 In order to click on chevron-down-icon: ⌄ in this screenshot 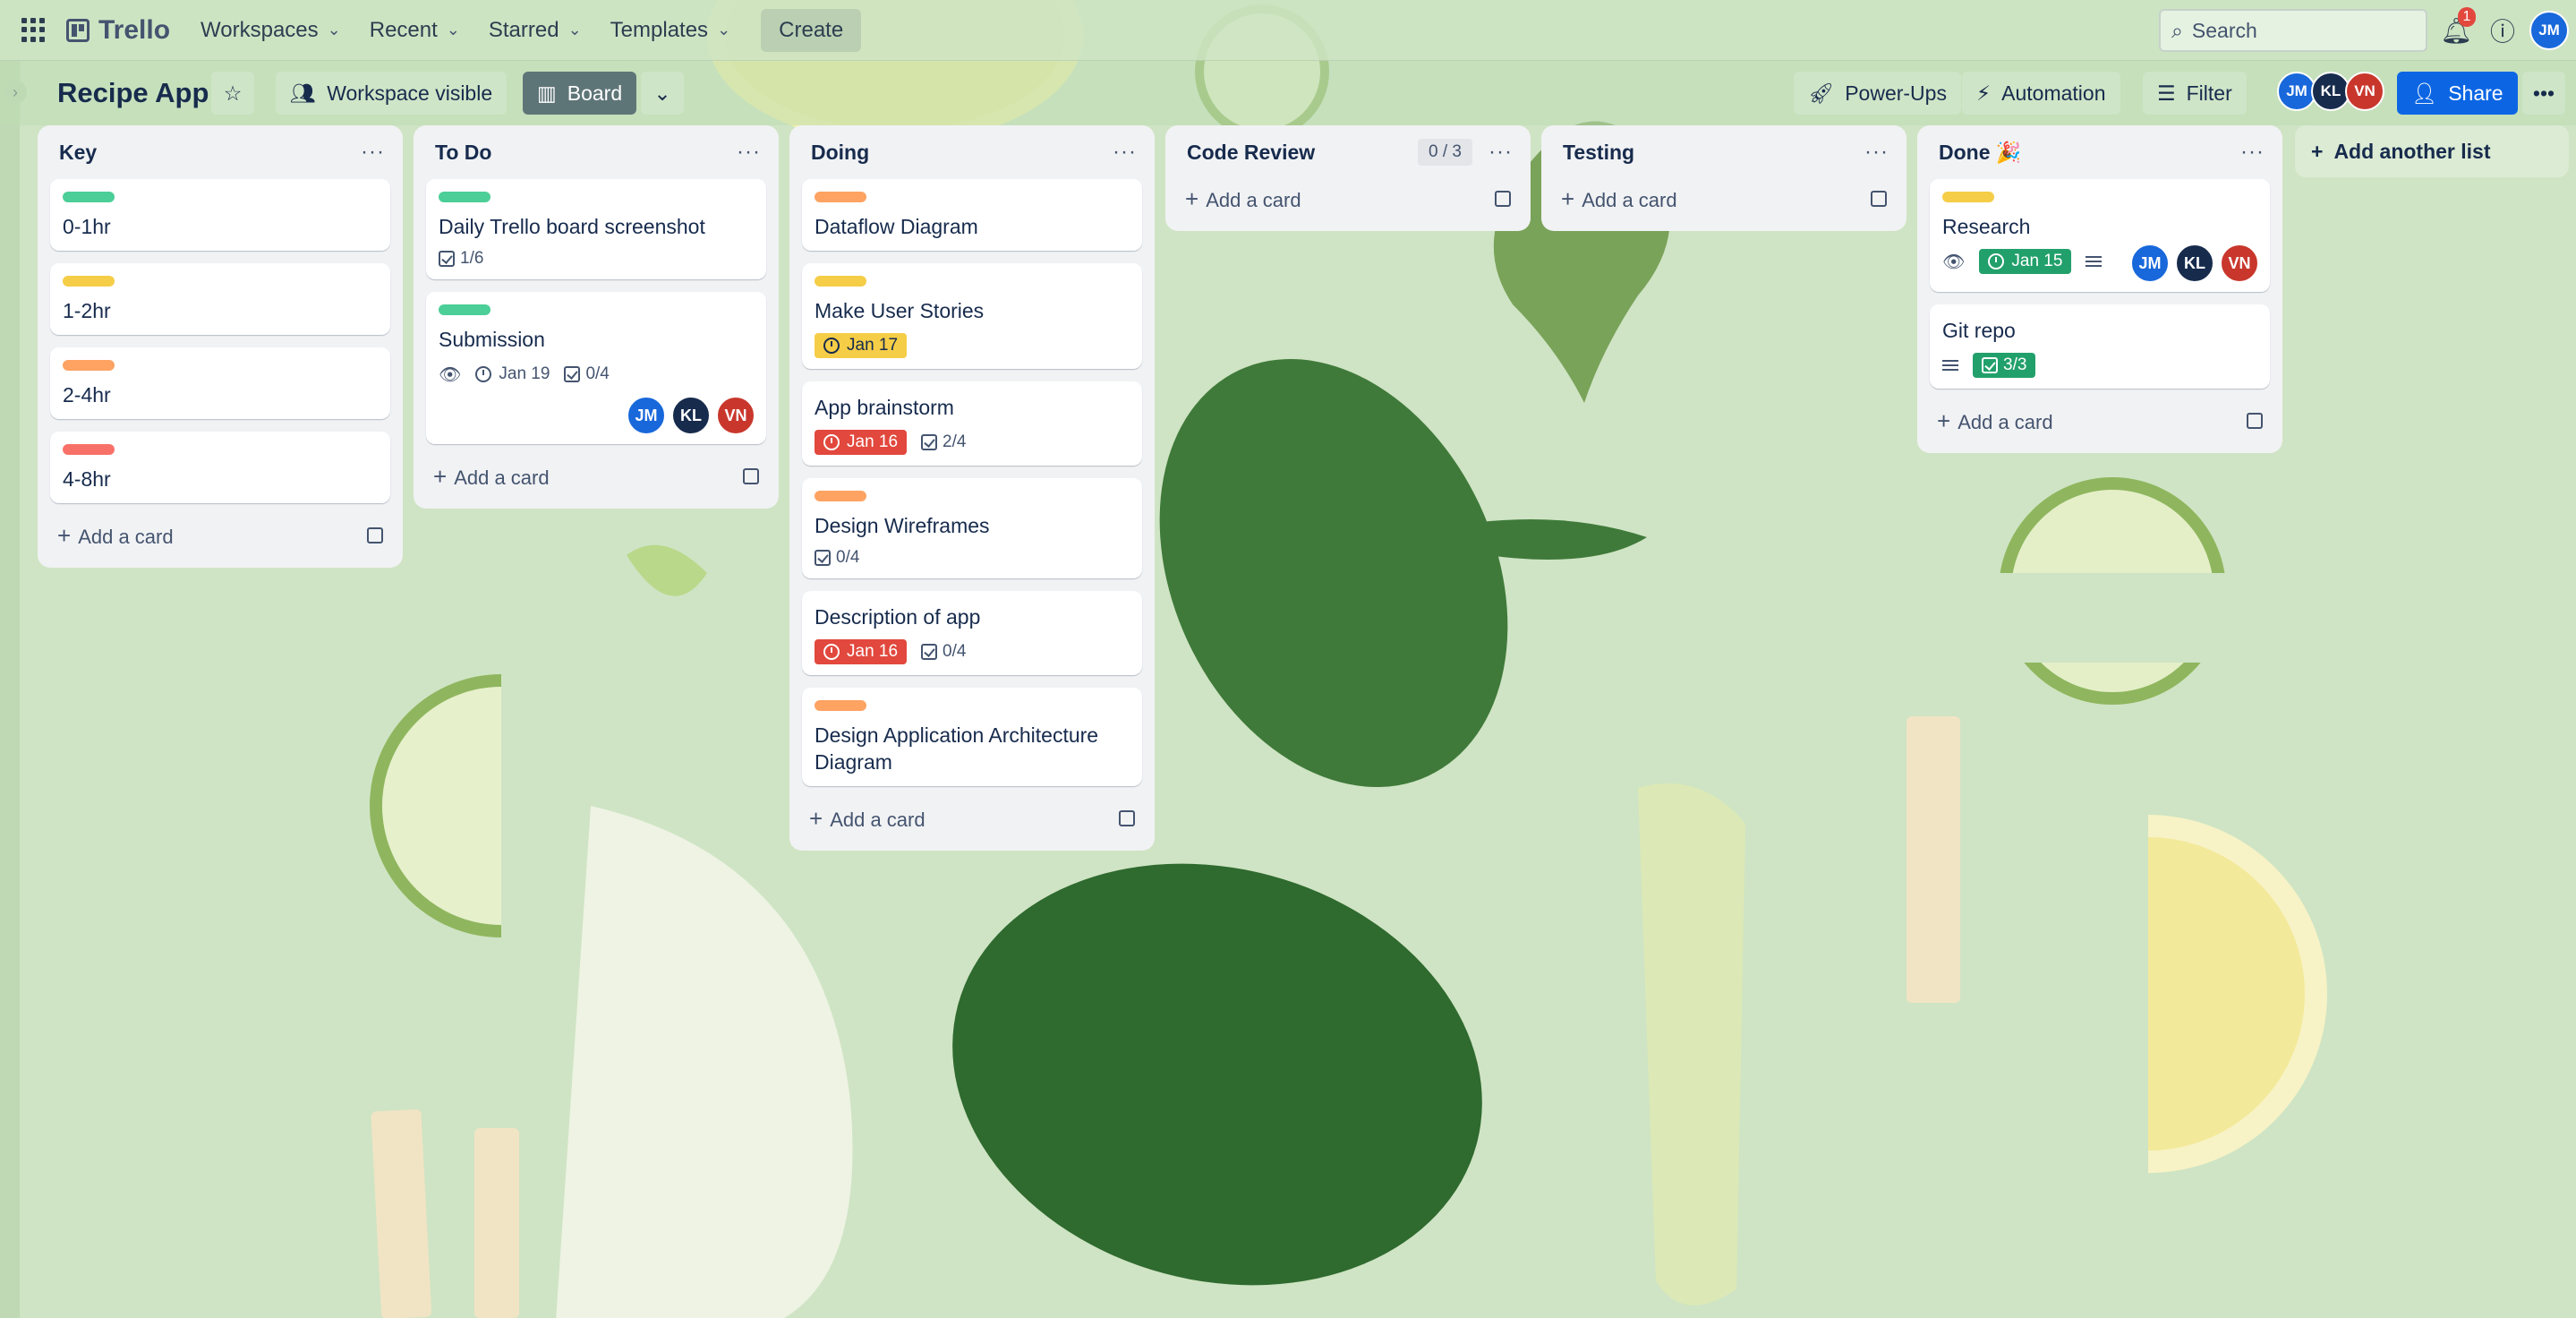, I will do `click(334, 30)`.